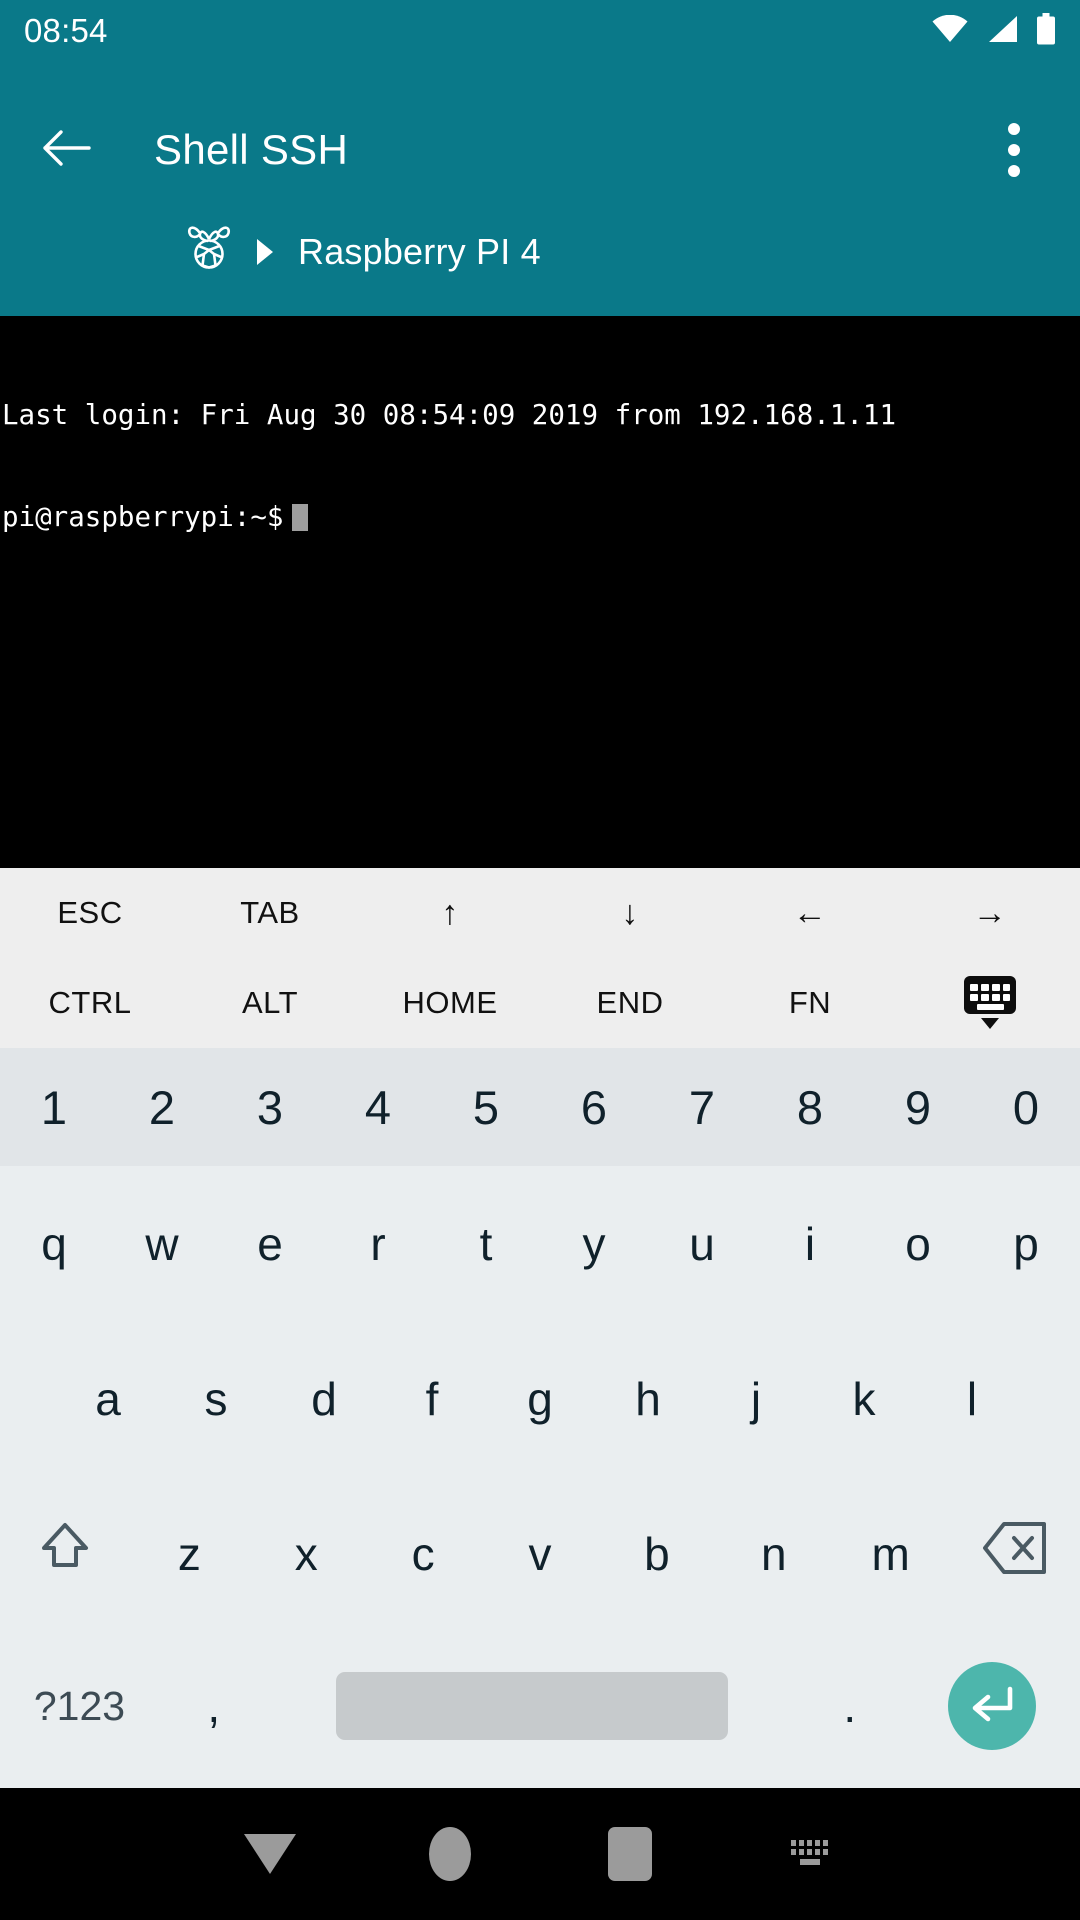 This screenshot has width=1080, height=1920. Describe the element at coordinates (810, 913) in the screenshot. I see `key-arrow-left: ←` at that location.